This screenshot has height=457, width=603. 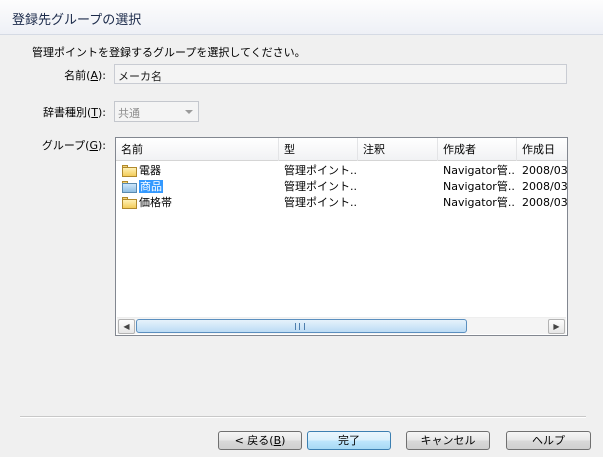 What do you see at coordinates (301, 326) in the screenshot?
I see `scrollbar-thumb` at bounding box center [301, 326].